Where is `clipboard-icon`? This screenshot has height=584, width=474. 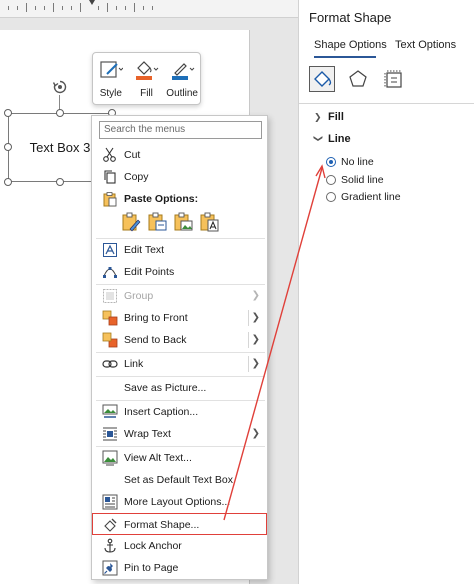 clipboard-icon is located at coordinates (110, 199).